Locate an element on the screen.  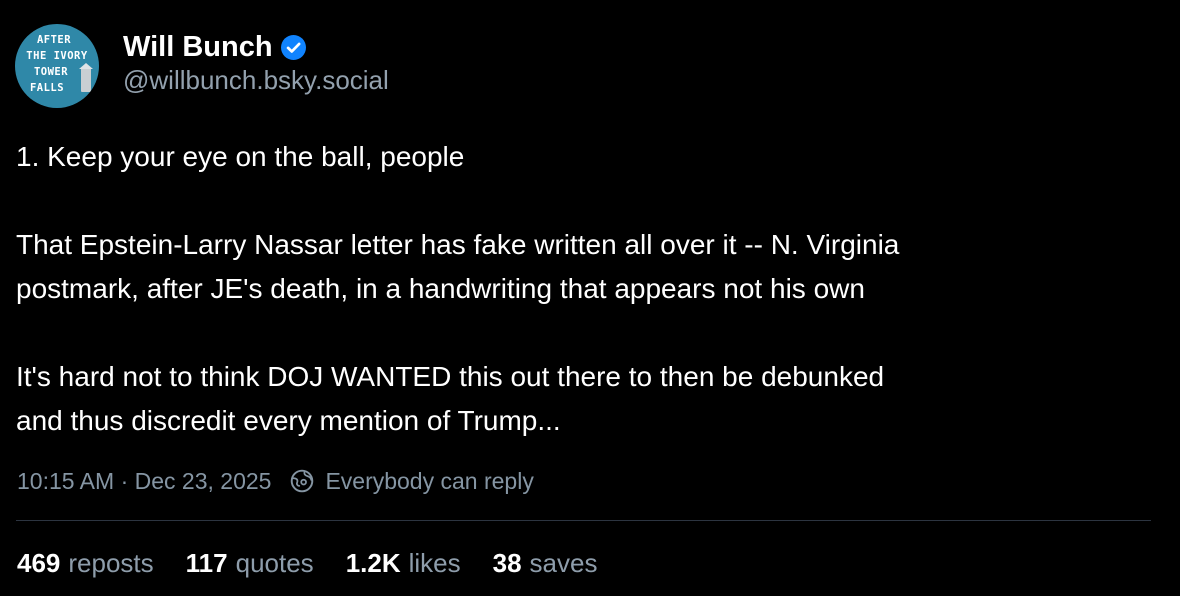
avatar-text-line: FALLS is located at coordinates (47, 88).